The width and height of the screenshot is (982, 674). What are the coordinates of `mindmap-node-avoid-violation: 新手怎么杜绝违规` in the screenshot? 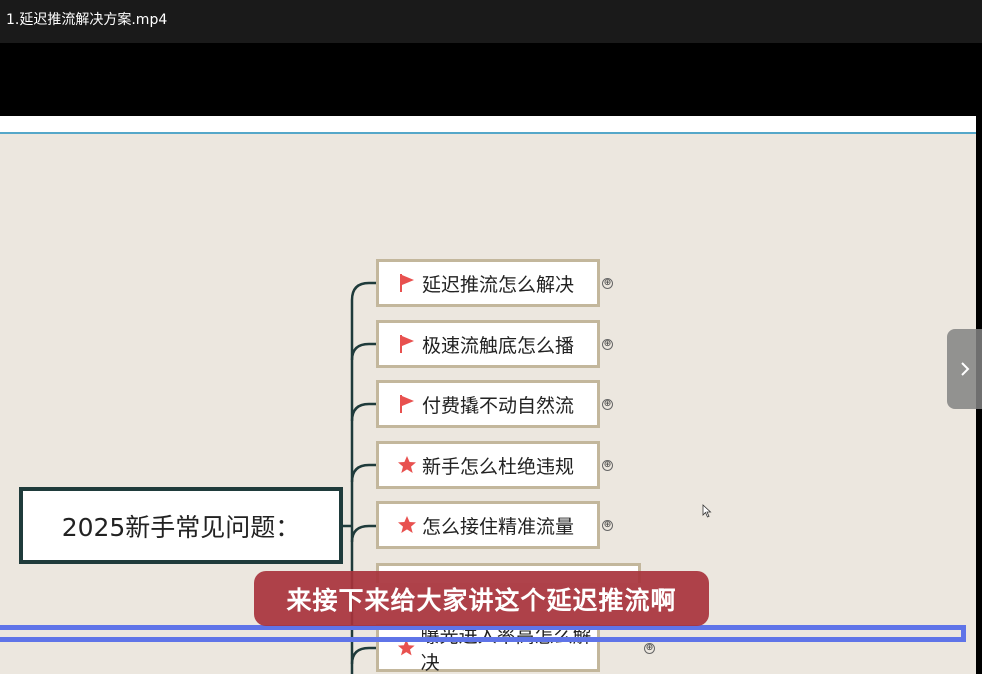 It's located at (488, 465).